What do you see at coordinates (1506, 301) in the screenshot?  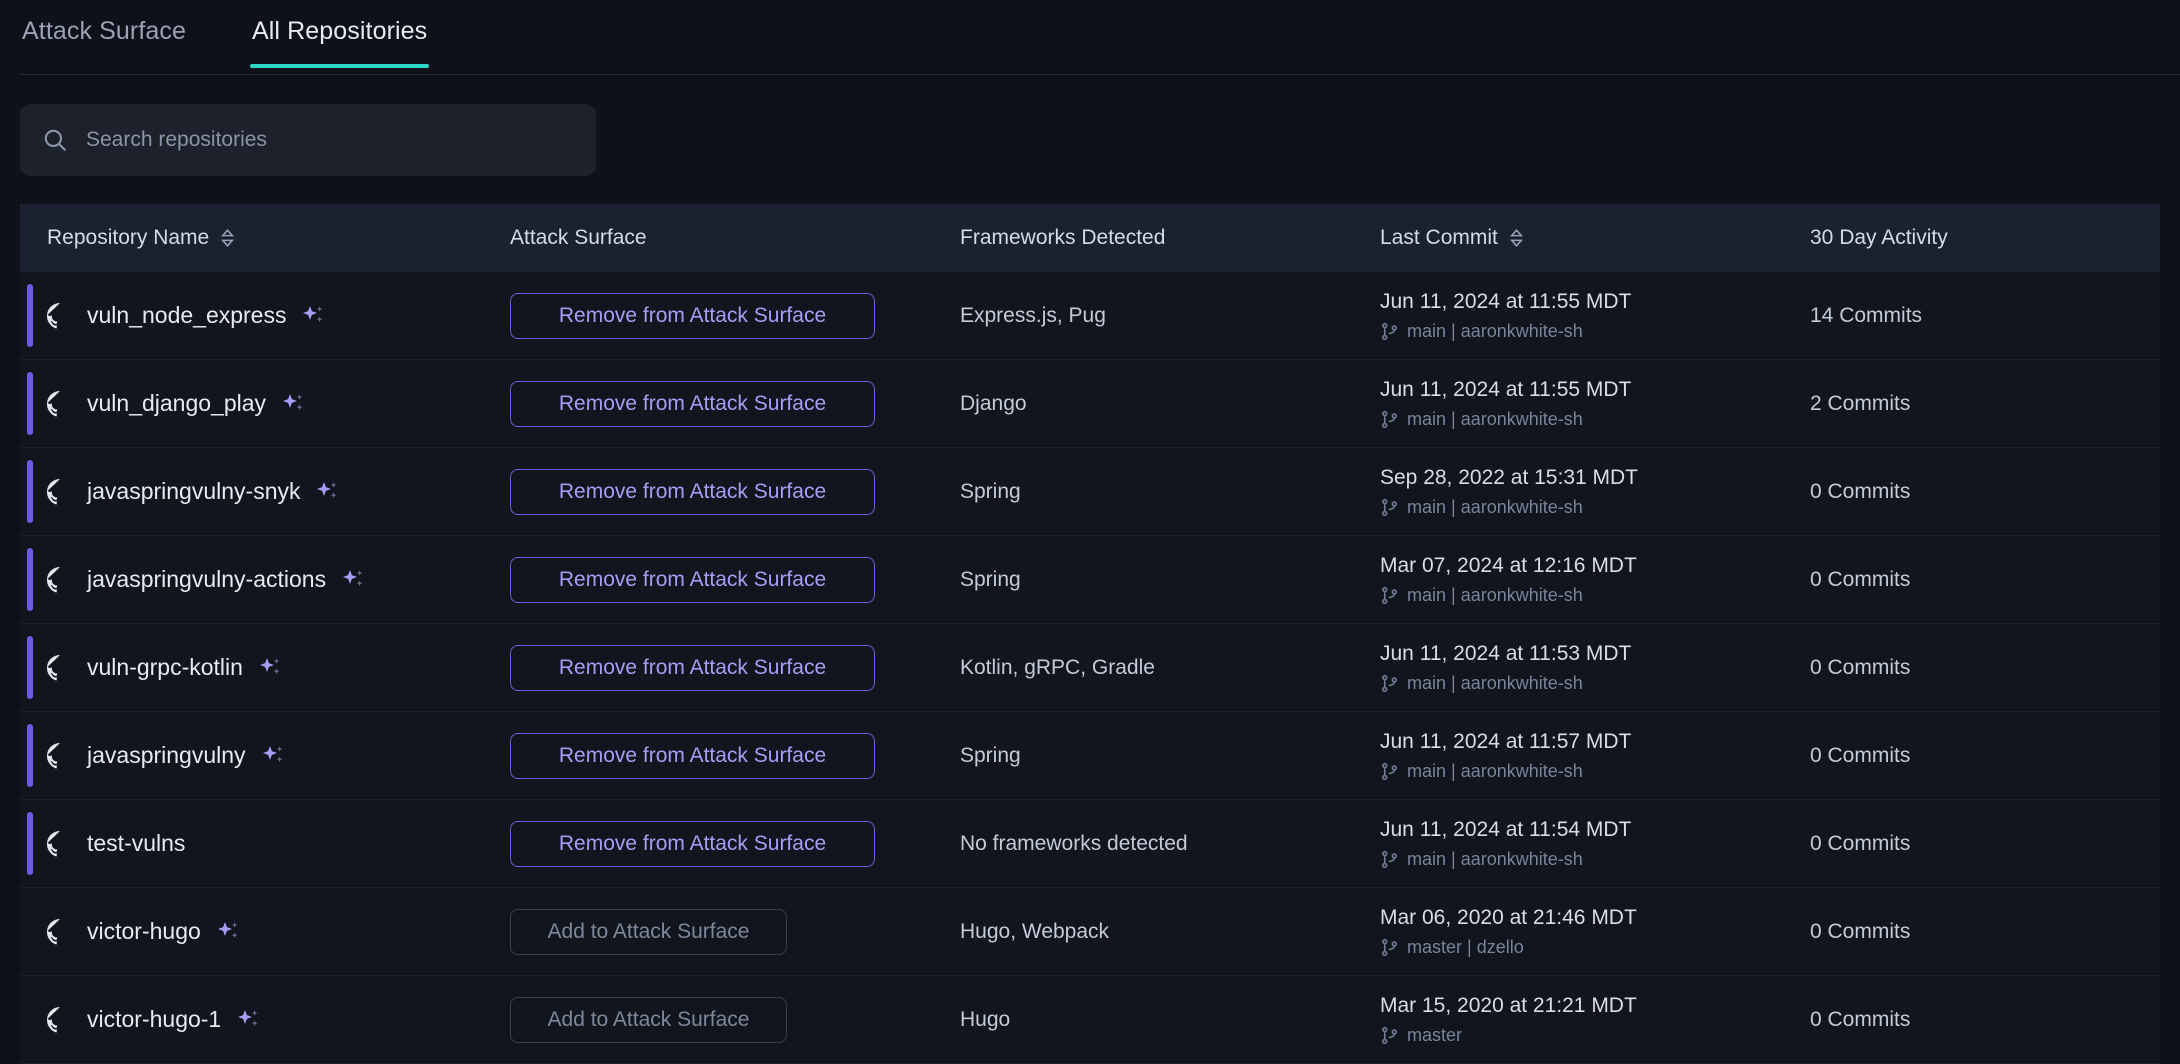 I see `commit-date-label: Jun 11, 2024 at 11:55 MDT` at bounding box center [1506, 301].